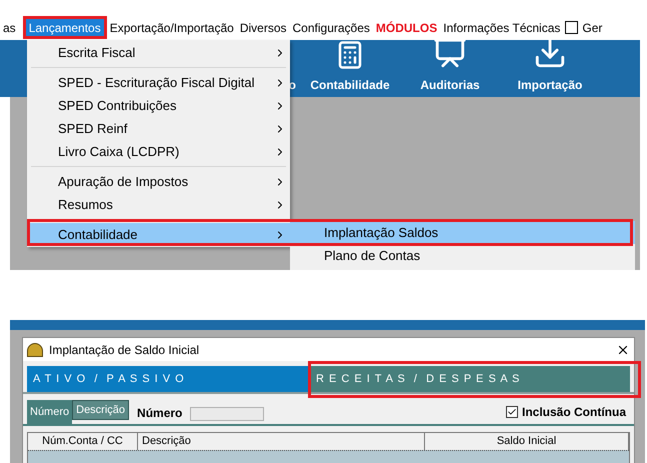 This screenshot has height=463, width=647. What do you see at coordinates (9, 27) in the screenshot?
I see `menu-item: as` at bounding box center [9, 27].